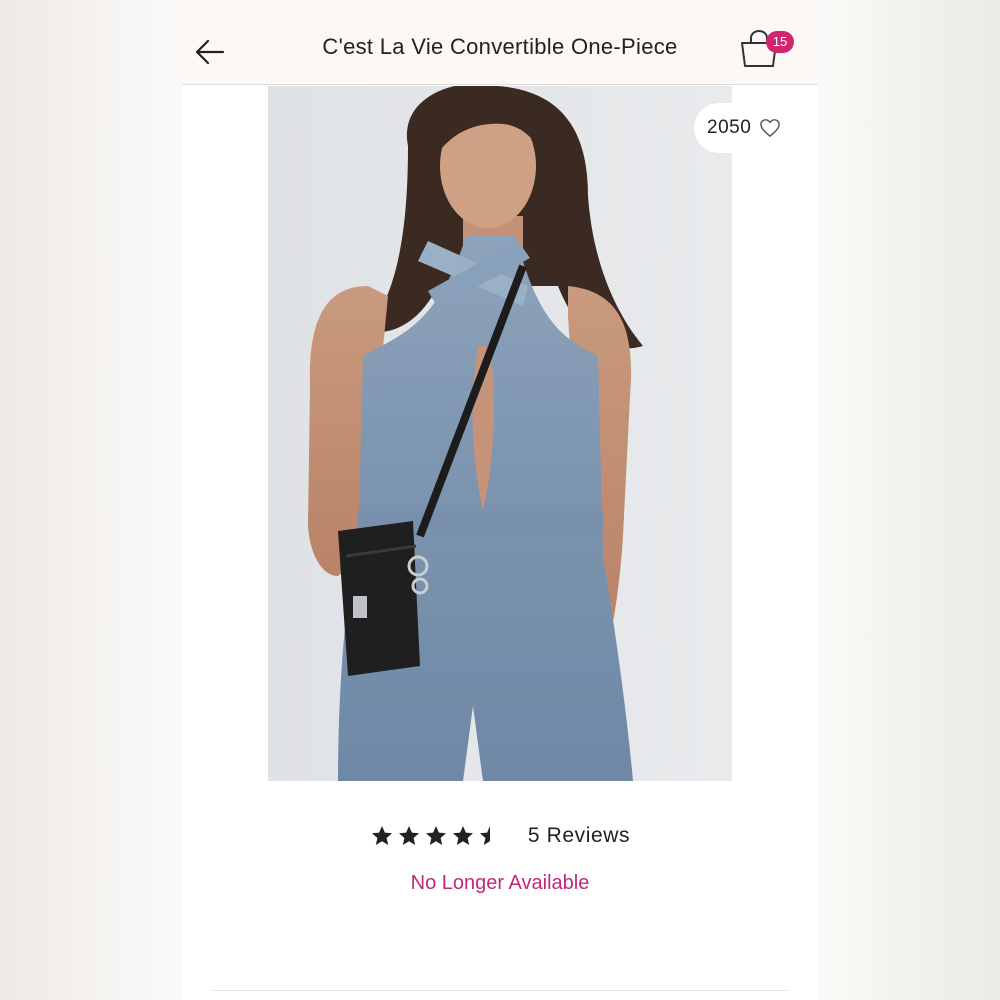  I want to click on cart-count-badge: 15, so click(780, 42).